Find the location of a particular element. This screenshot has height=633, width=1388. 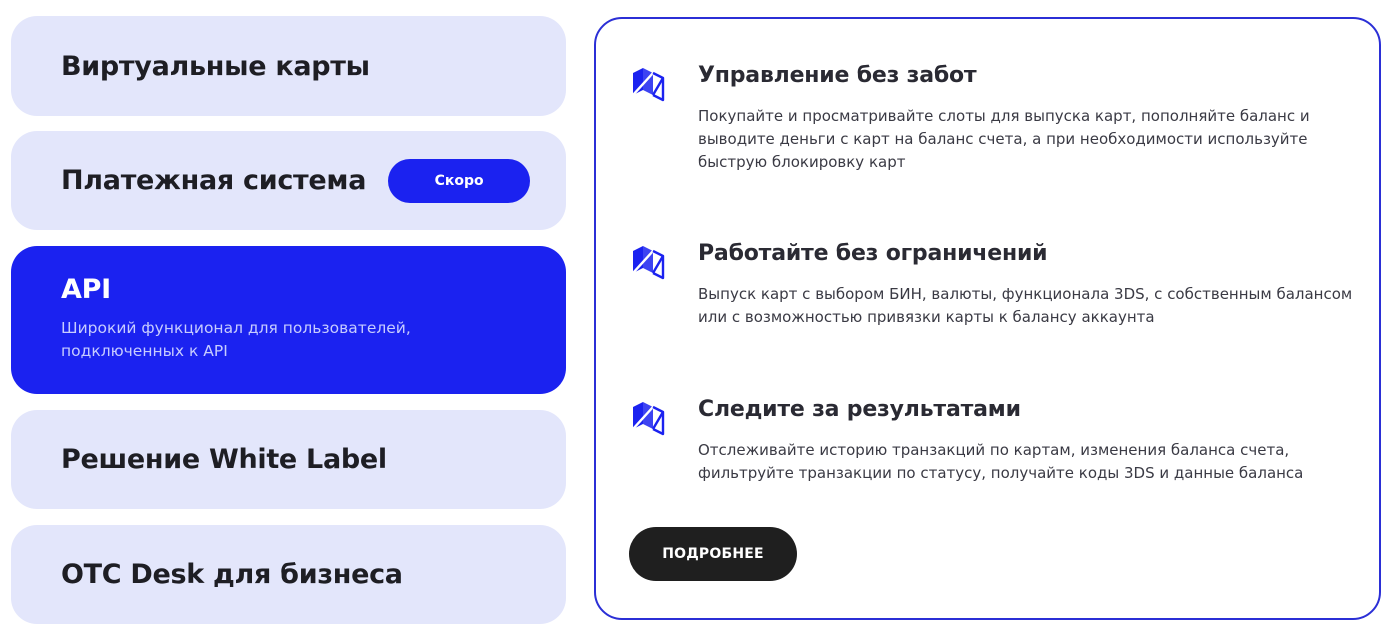

feature-title: Следите за результатами is located at coordinates (859, 409).